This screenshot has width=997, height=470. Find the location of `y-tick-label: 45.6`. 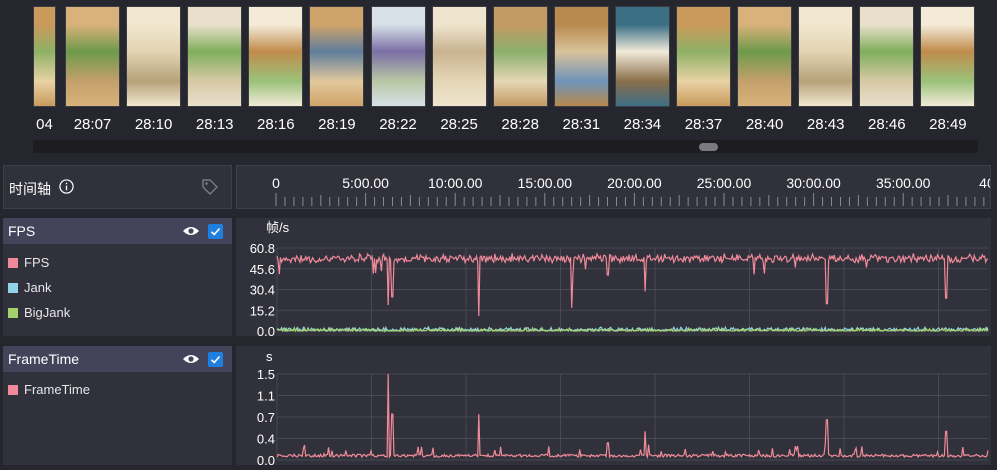

y-tick-label: 45.6 is located at coordinates (262, 269).